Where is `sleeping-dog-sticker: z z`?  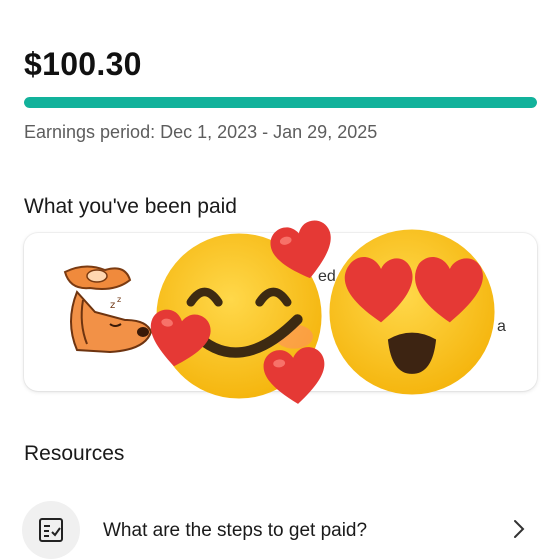 sleeping-dog-sticker: z z is located at coordinates (108, 309).